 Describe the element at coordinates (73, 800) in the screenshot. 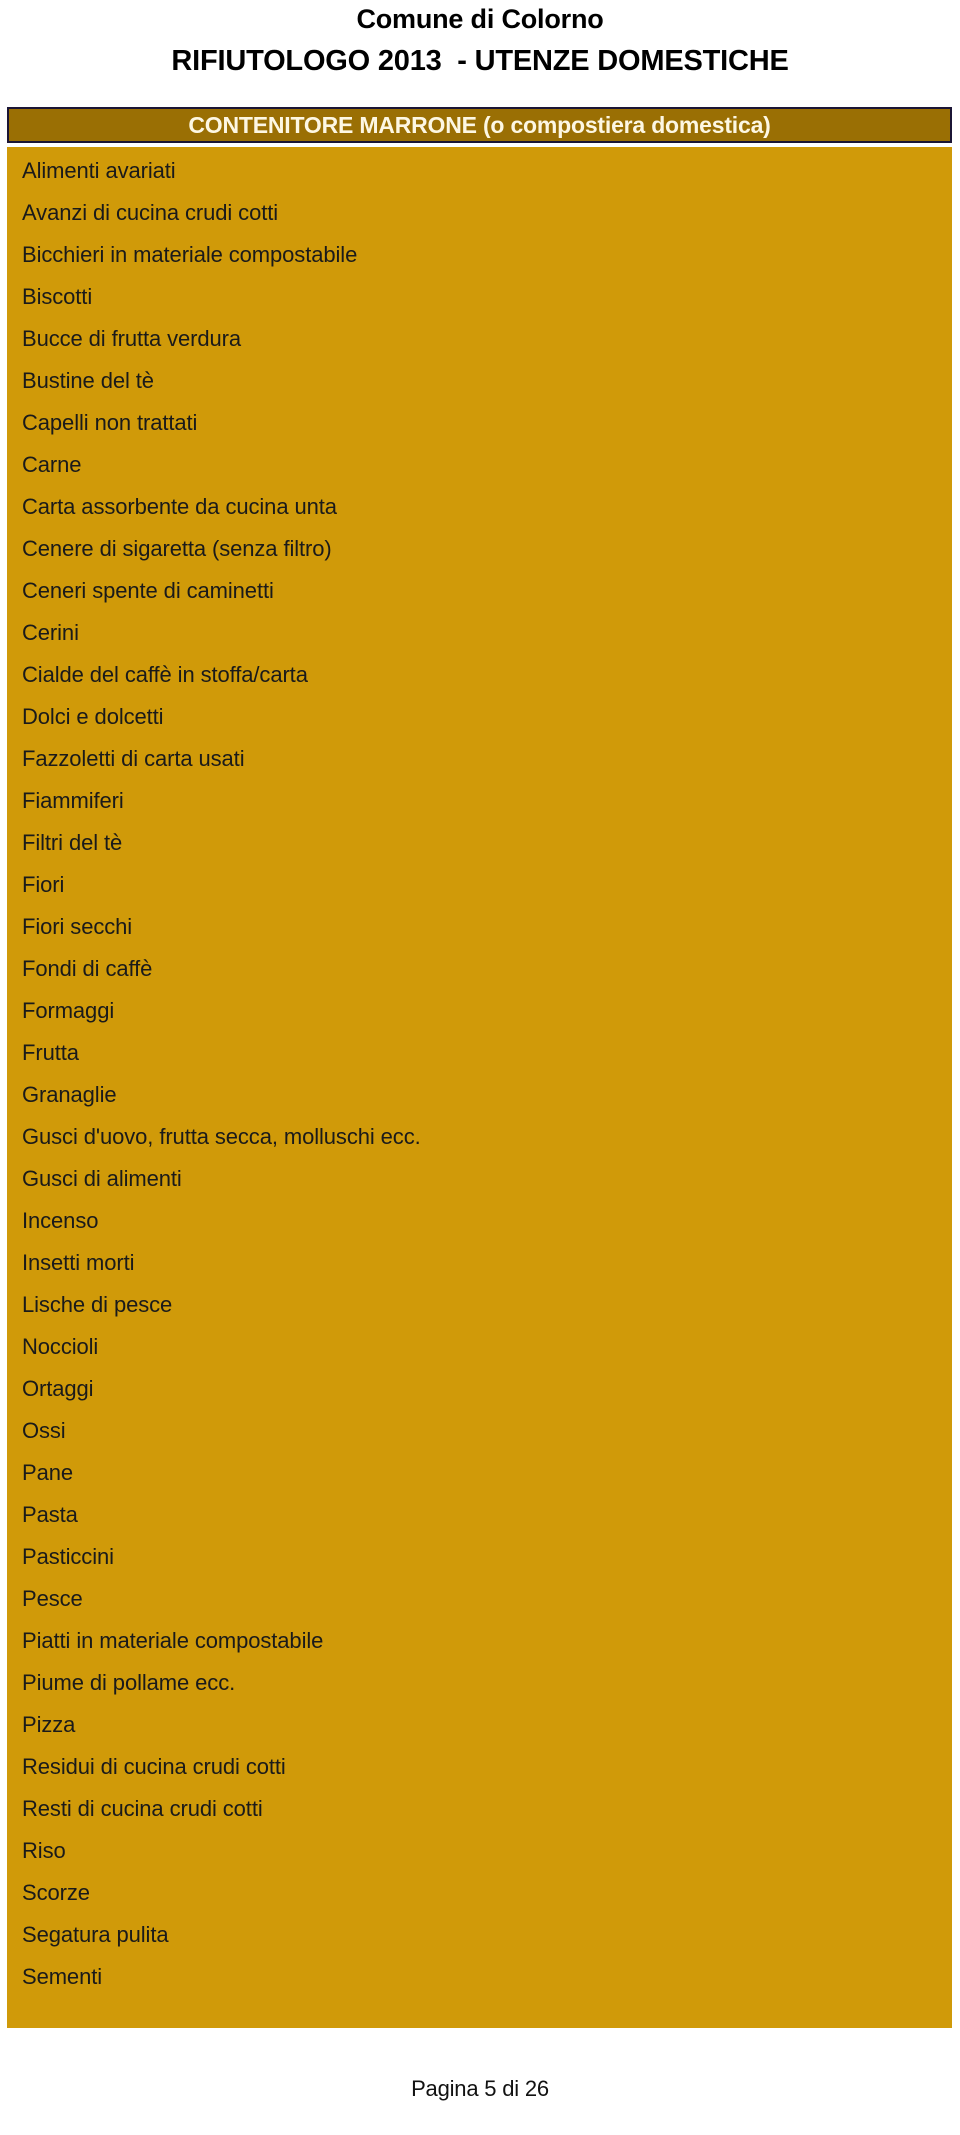

I see `waste-list-item: Fiammiferi` at that location.